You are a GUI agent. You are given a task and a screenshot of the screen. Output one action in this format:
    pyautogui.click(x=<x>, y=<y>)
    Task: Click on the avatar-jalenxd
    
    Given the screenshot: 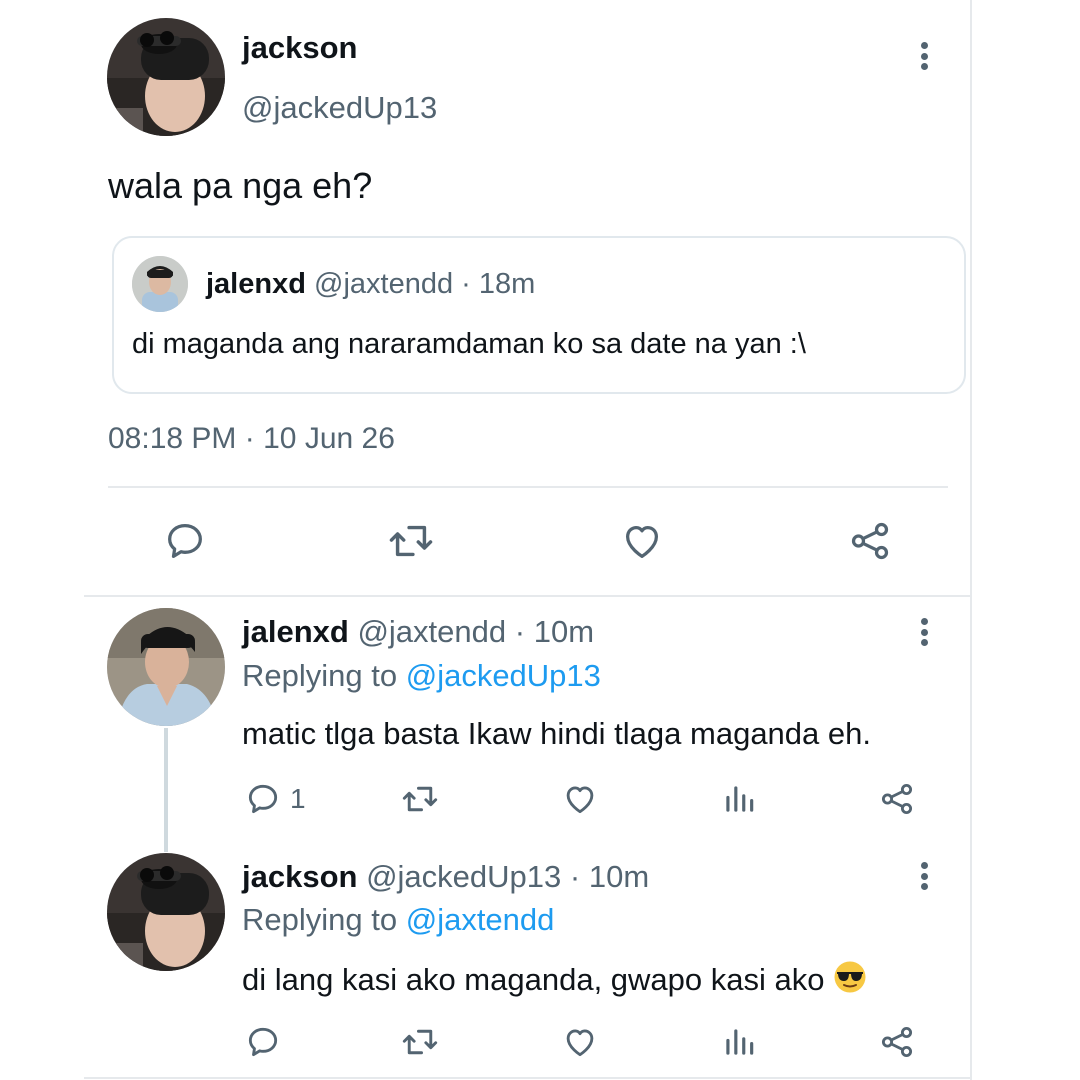 What is the action you would take?
    pyautogui.click(x=166, y=667)
    